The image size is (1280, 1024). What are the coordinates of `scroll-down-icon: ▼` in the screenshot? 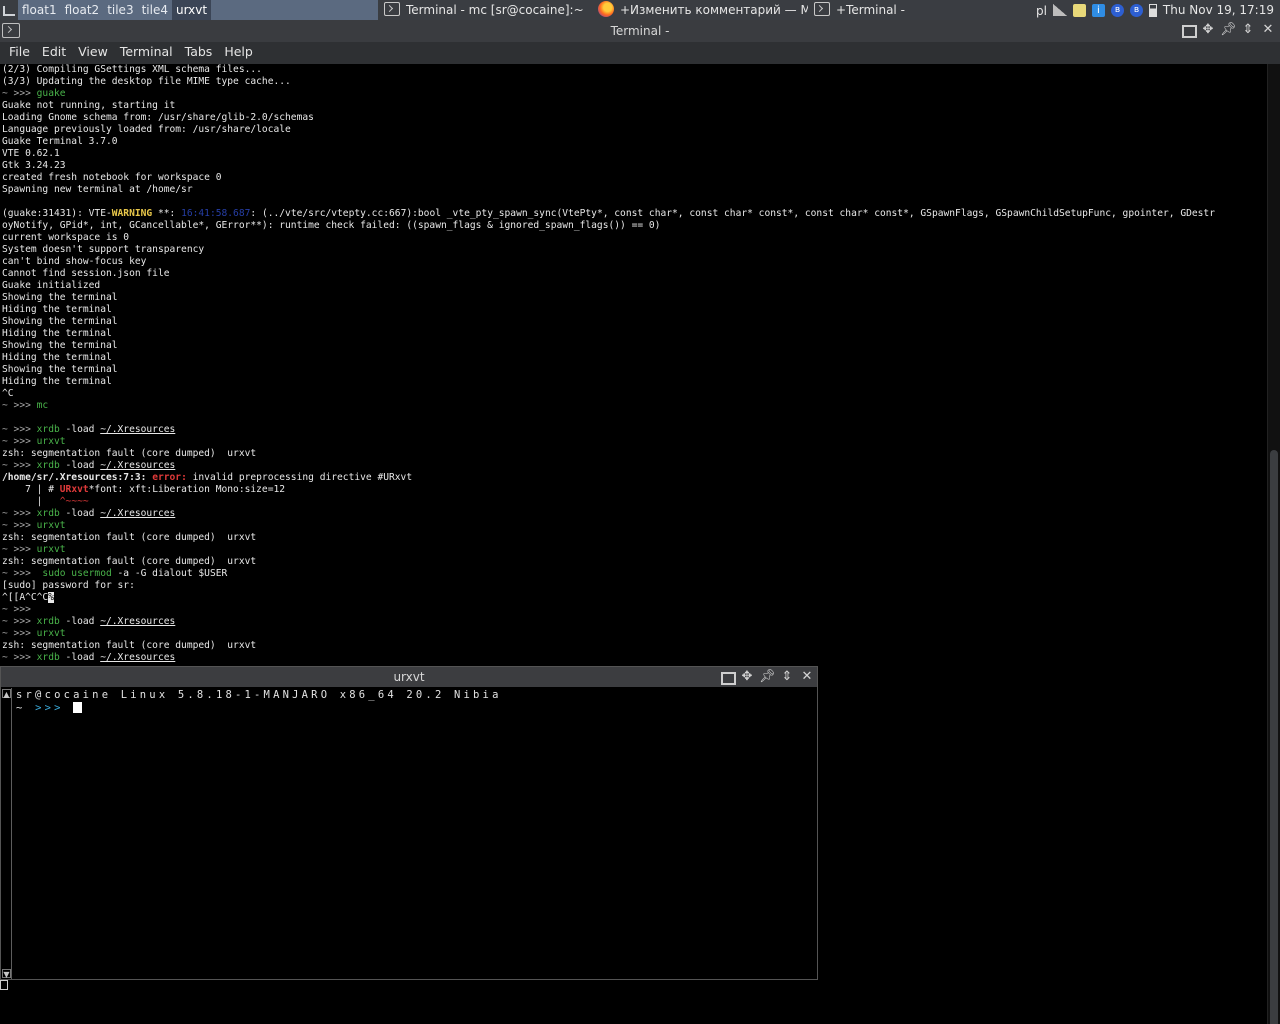 It's located at (6, 974).